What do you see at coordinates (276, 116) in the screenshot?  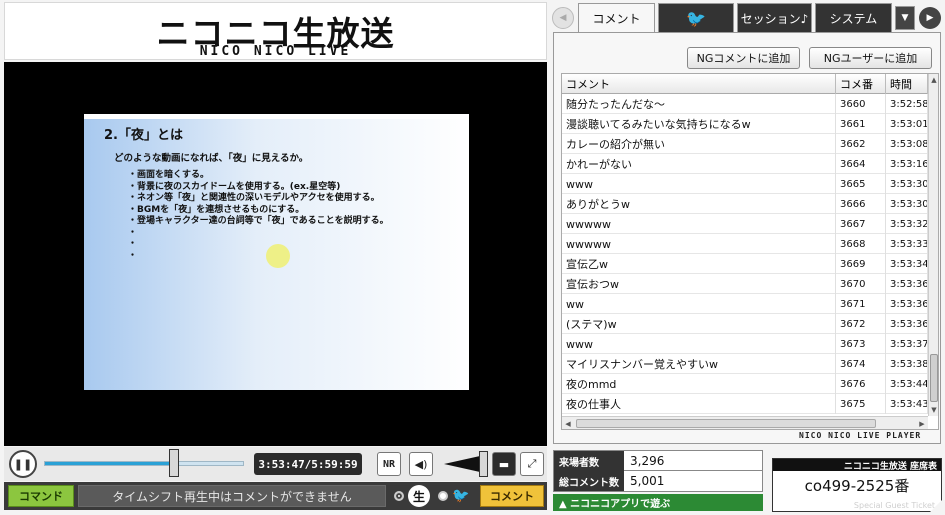 I see `slide-top-band` at bounding box center [276, 116].